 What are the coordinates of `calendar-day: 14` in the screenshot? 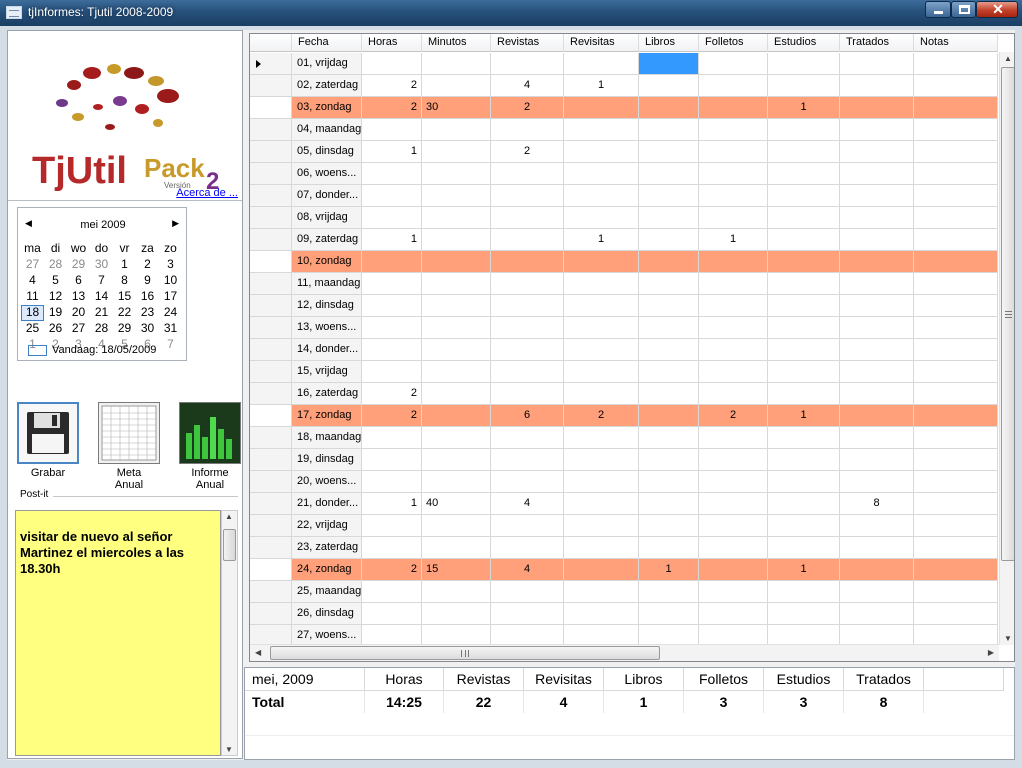 It's located at (101, 297).